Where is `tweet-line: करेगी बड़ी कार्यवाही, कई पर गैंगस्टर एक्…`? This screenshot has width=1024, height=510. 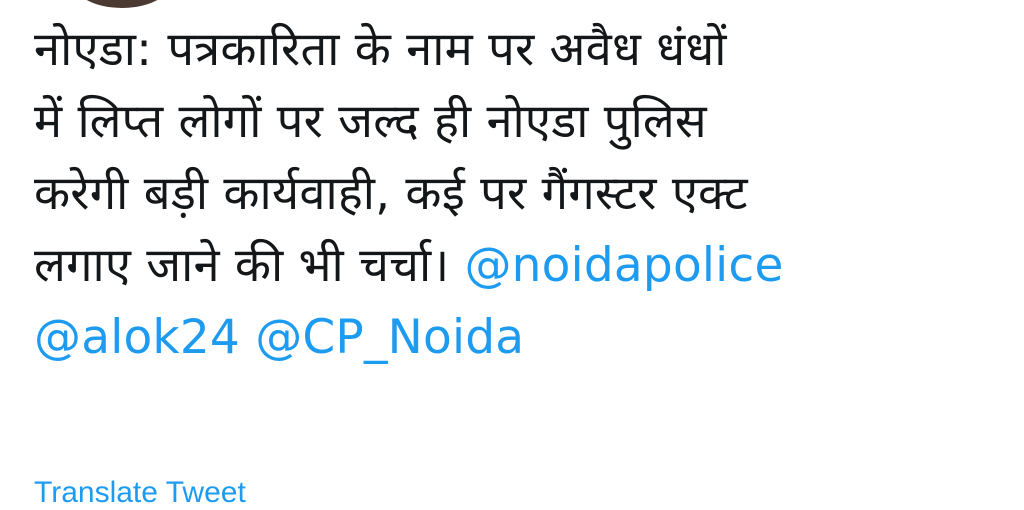
tweet-line: करेगी बड़ी कार्यवाही, कई पर गैंगस्टर एक्… is located at coordinates (391, 193).